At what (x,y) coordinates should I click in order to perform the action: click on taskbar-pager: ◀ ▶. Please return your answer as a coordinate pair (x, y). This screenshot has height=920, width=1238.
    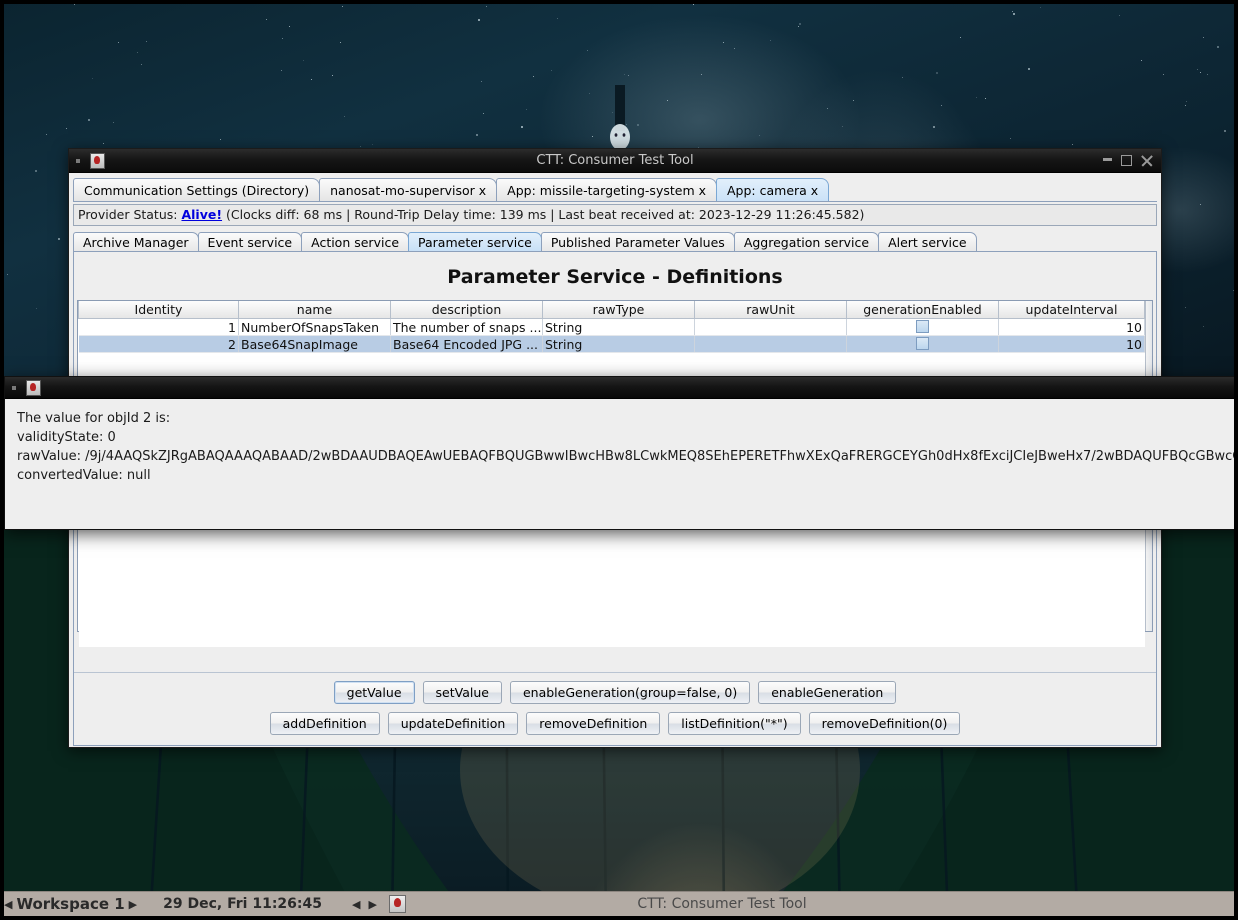
    Looking at the image, I should click on (364, 904).